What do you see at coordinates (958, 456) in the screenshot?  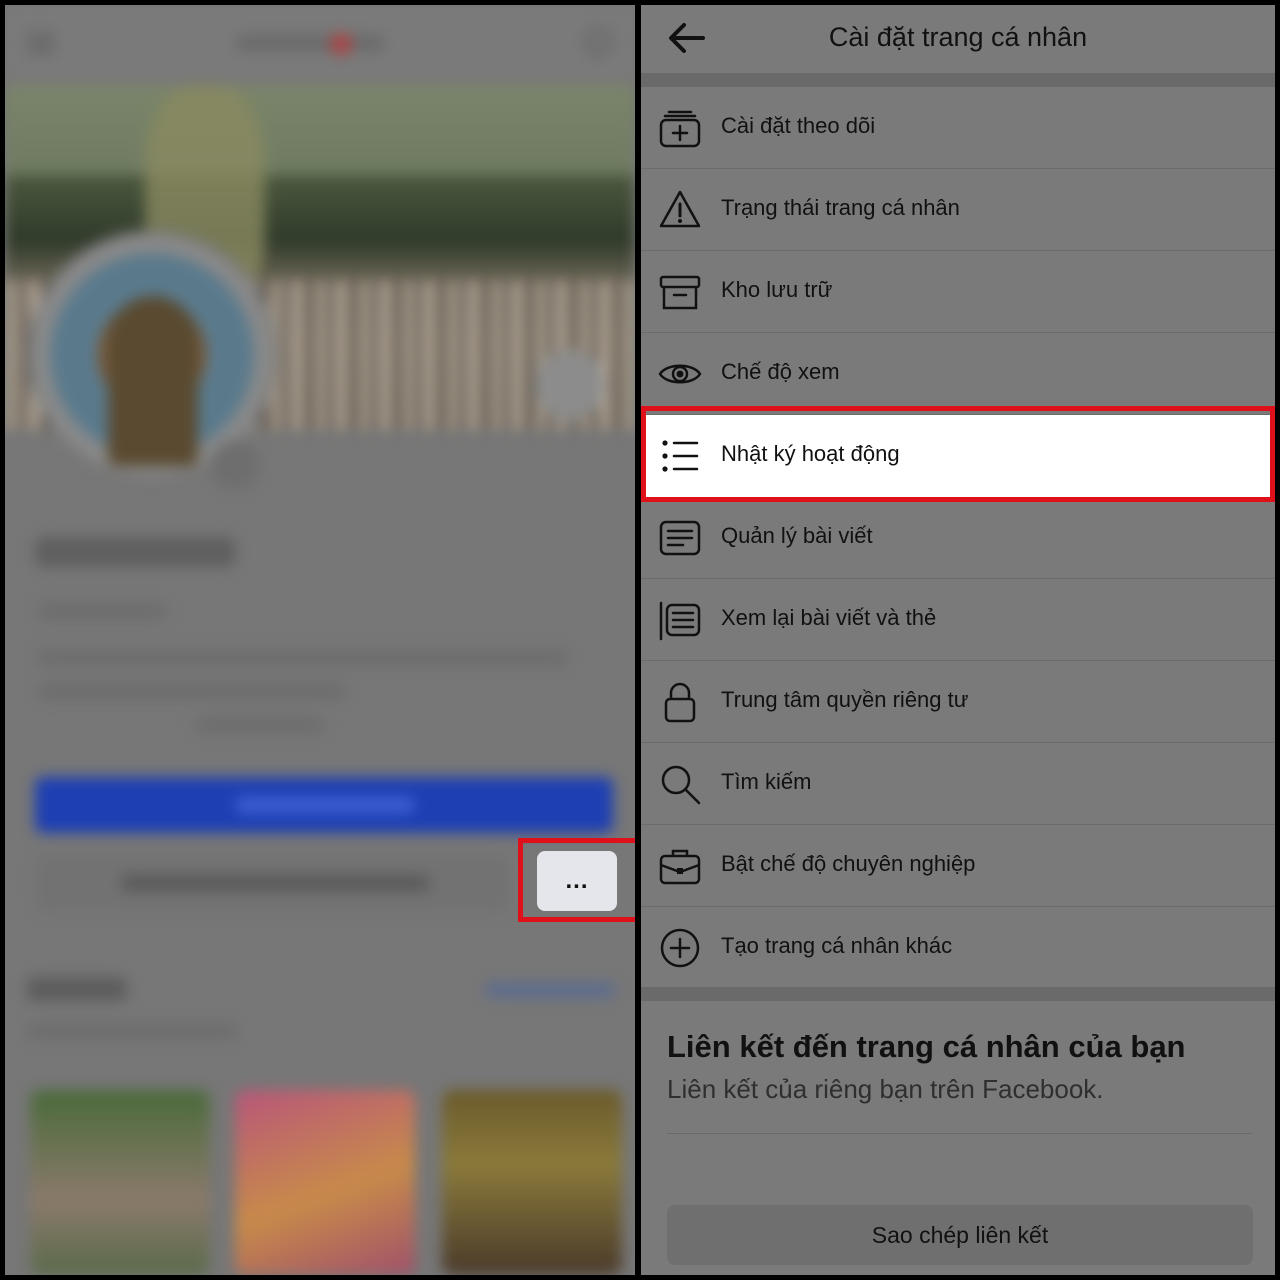 I see `menu-item-activity-log: Nhật ký hoạt động` at bounding box center [958, 456].